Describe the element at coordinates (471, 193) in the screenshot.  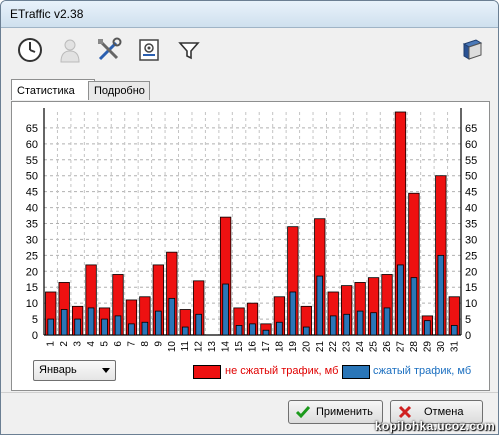
I see `y-tick-label-right: 45` at that location.